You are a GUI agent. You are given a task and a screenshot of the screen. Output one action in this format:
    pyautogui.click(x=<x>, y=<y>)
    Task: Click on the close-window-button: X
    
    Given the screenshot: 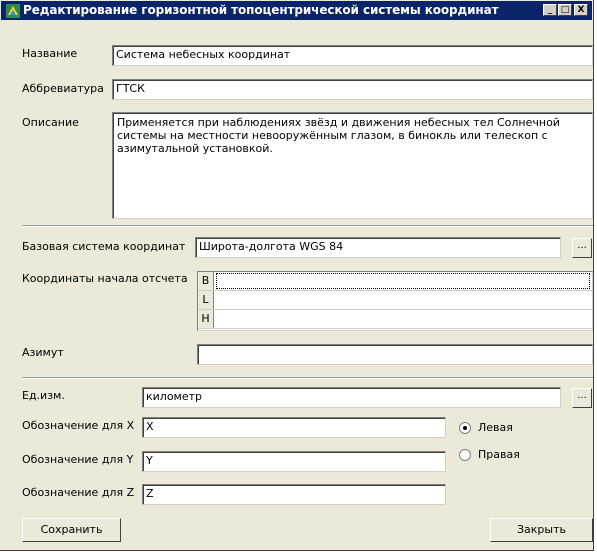 What is the action you would take?
    pyautogui.click(x=581, y=10)
    